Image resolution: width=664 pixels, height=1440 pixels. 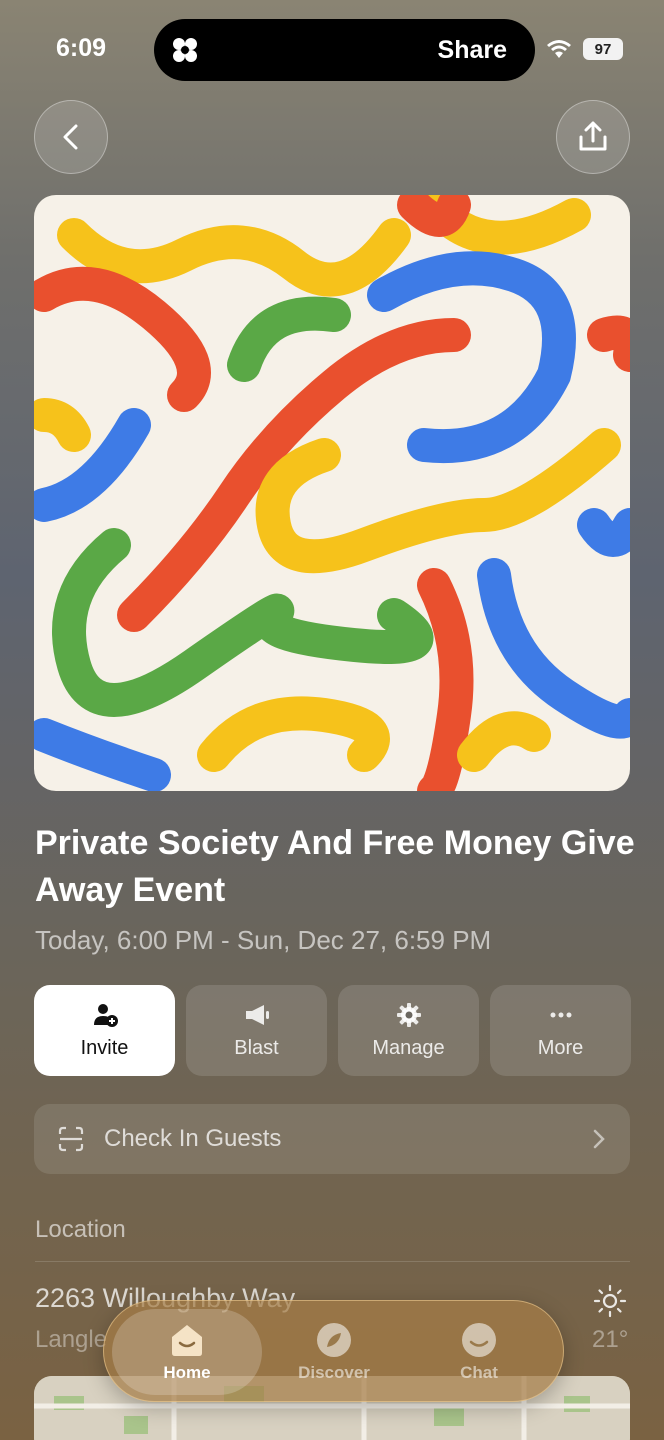 What do you see at coordinates (185, 50) in the screenshot?
I see `app-logo-icon` at bounding box center [185, 50].